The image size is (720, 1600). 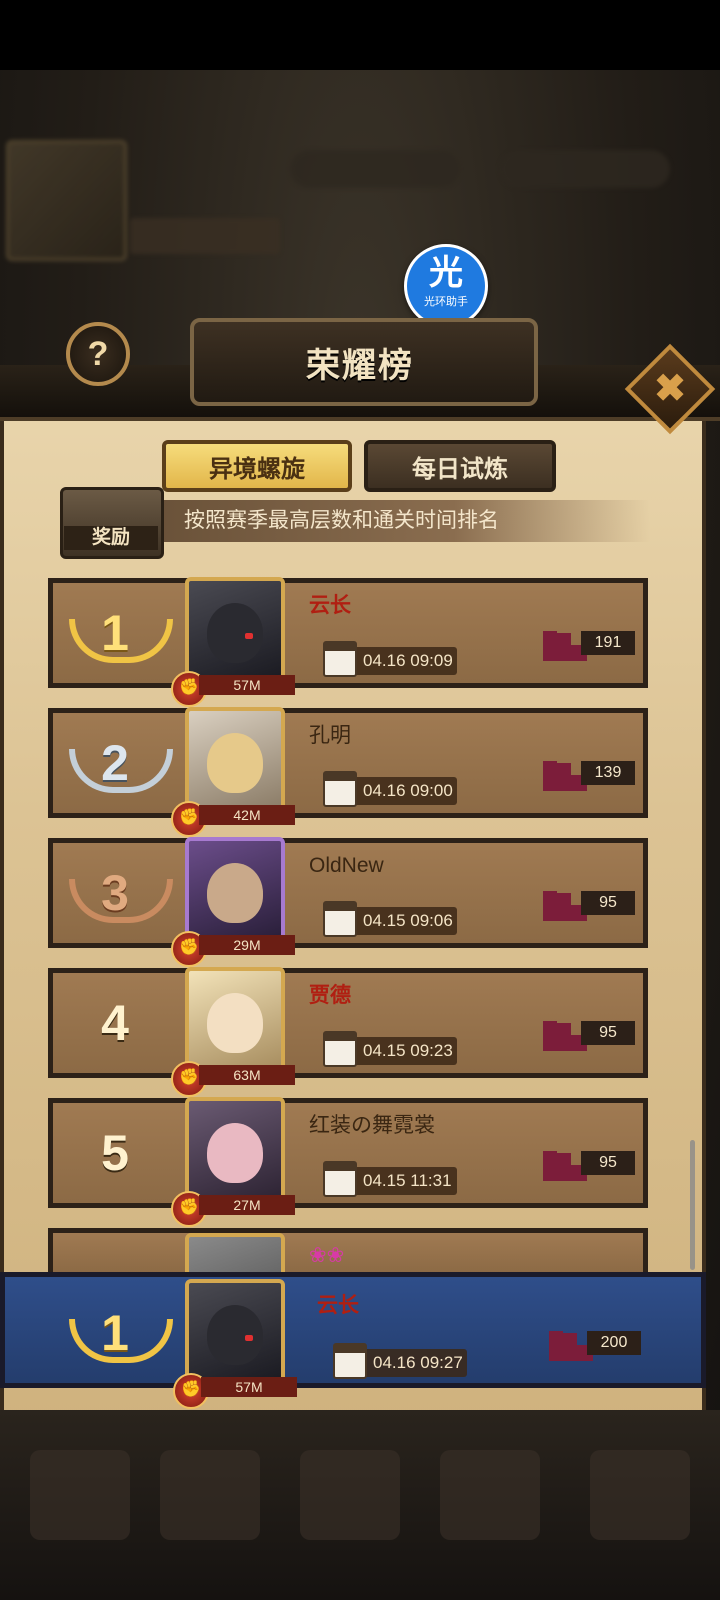 I want to click on clear-time: 04.15 09:06, so click(x=390, y=919).